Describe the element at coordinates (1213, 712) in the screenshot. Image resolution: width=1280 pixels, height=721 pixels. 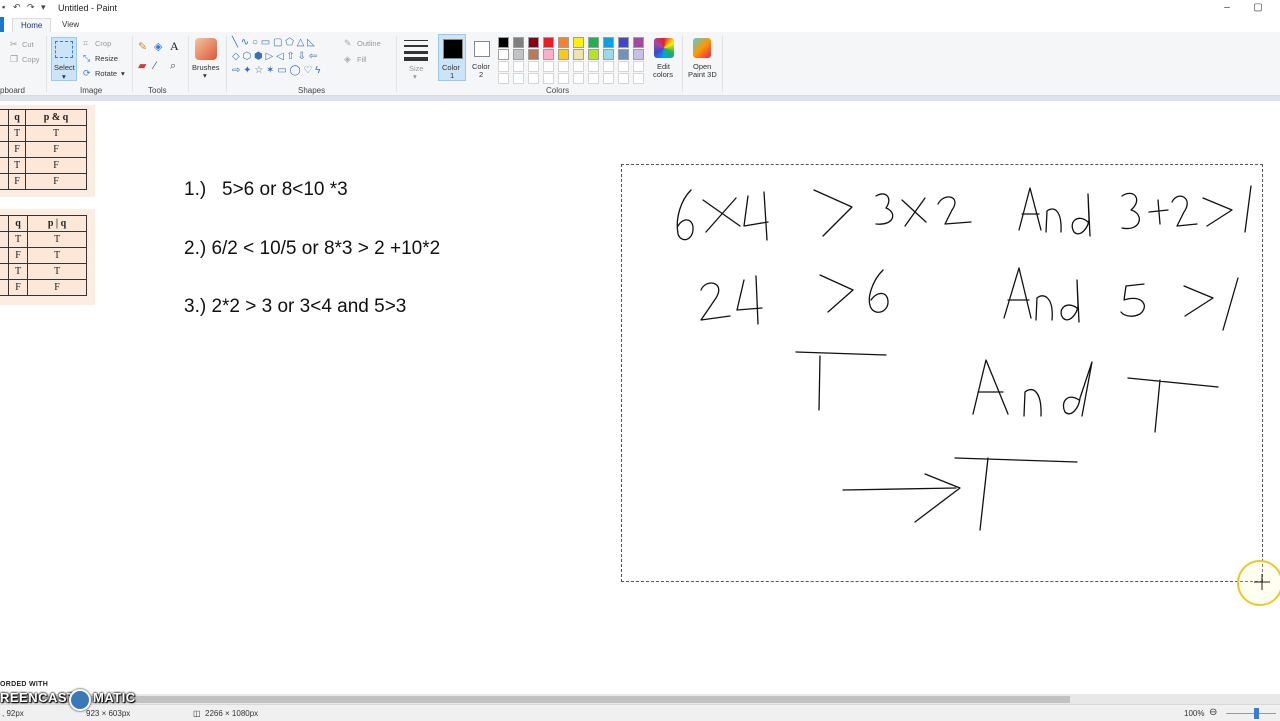
I see `zoom-out-button: ⊖` at that location.